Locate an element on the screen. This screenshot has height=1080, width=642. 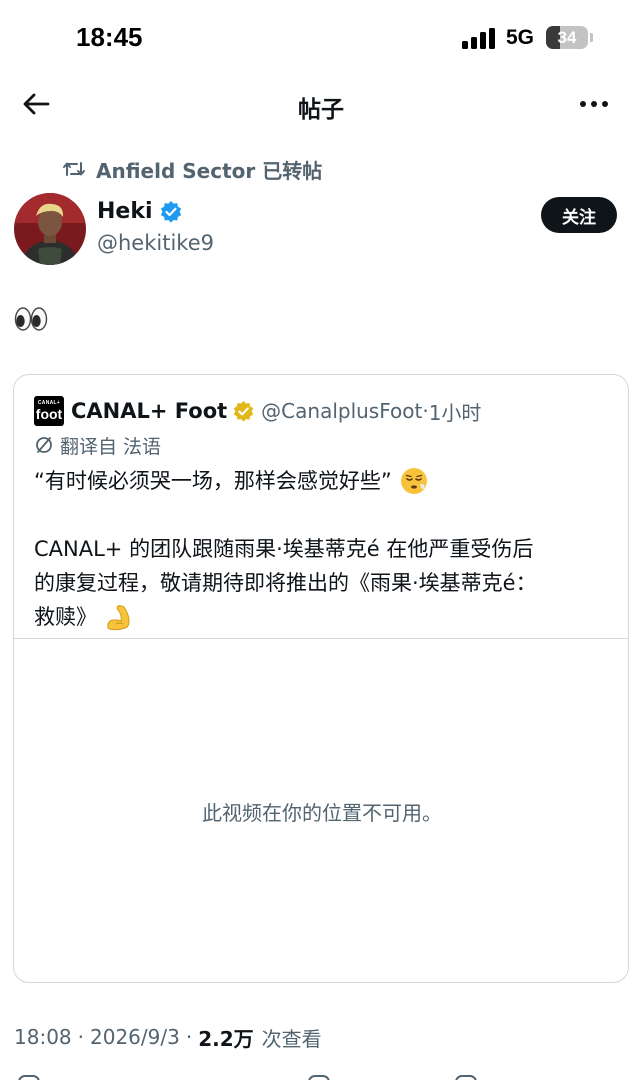
translation-indicator: 翻译自 法语 is located at coordinates (97, 445).